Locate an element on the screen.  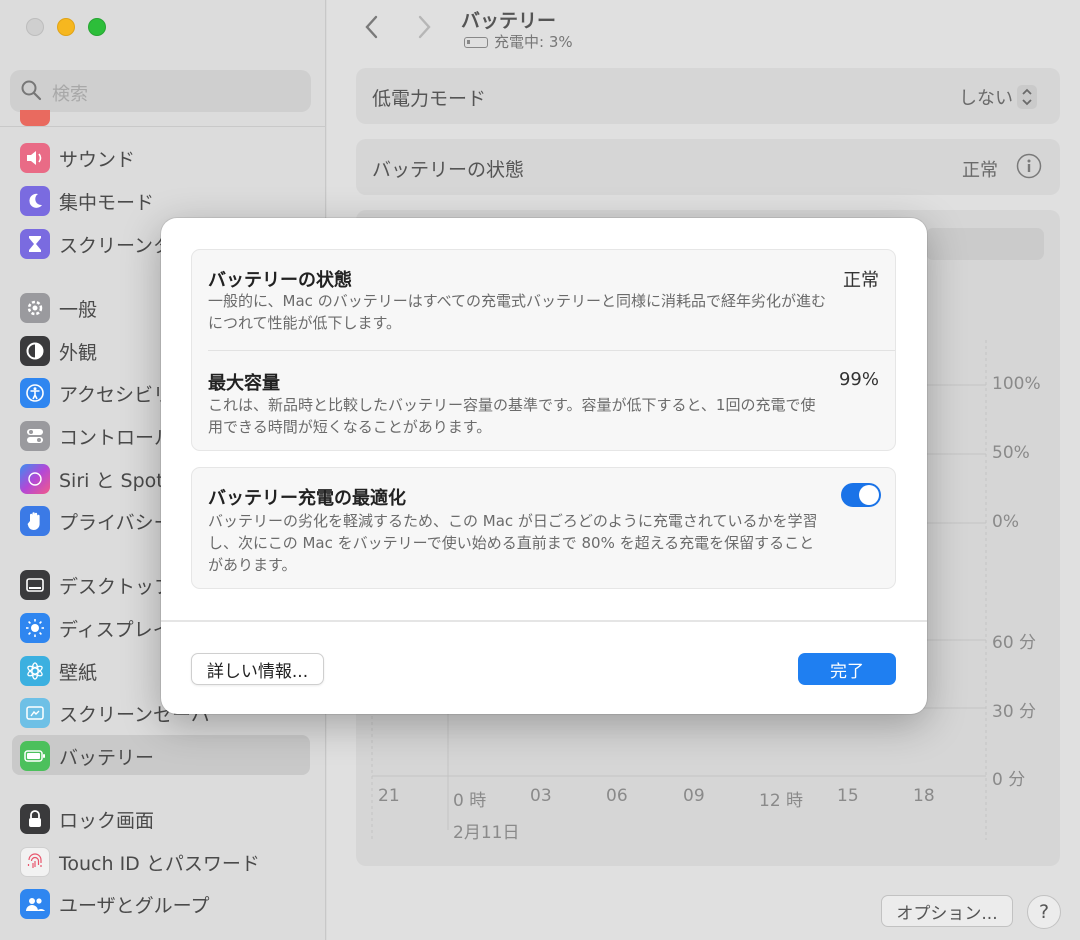
sidebar-item-touch-id: Touch ID とパスワード is located at coordinates (161, 861).